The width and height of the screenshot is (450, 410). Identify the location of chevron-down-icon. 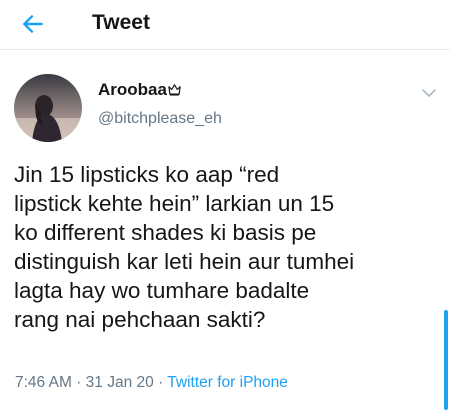
(429, 93).